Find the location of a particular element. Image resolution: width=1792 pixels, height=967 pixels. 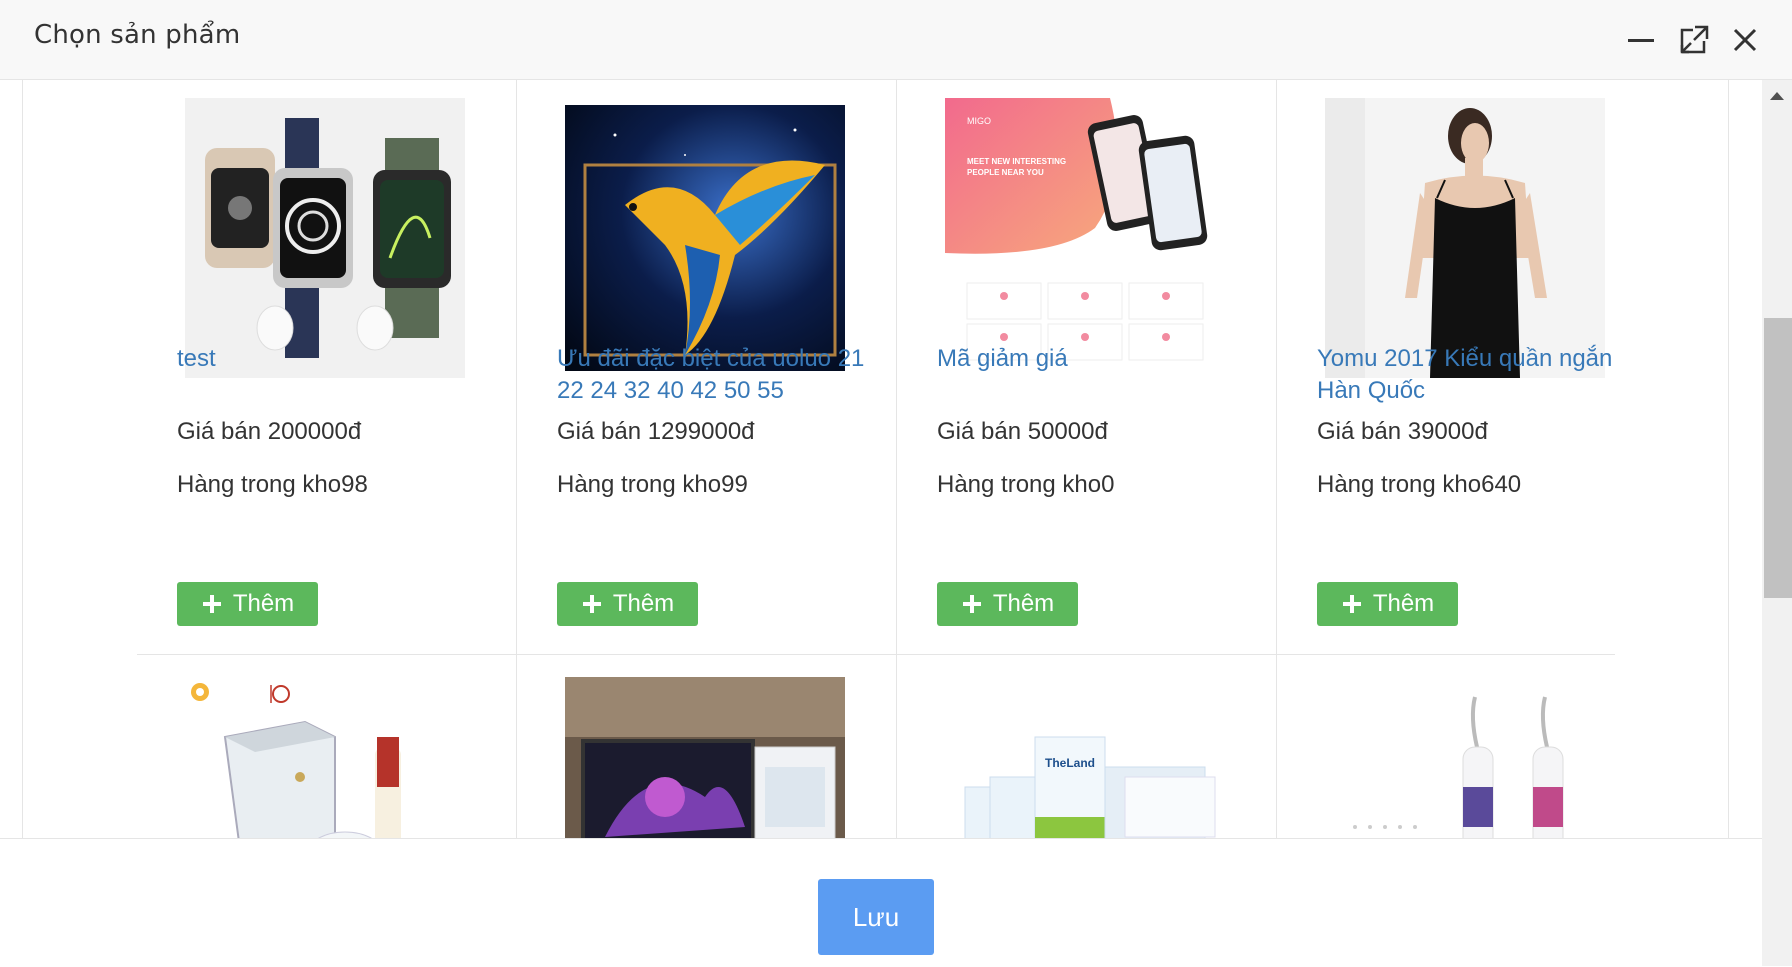

dialog-title: Chọn sản phẩm is located at coordinates (137, 35).